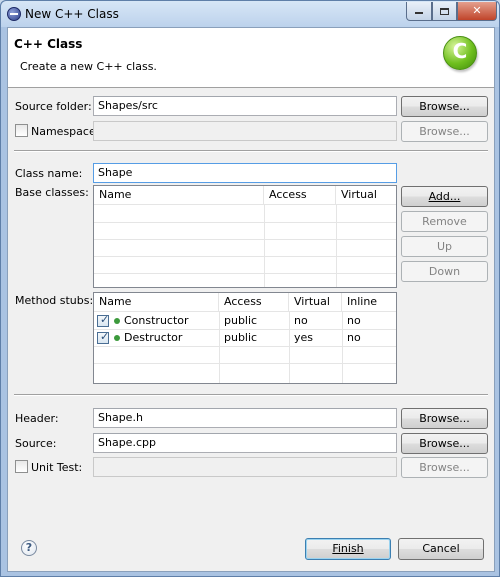 The height and width of the screenshot is (577, 500). I want to click on method-virtual: no, so click(301, 320).